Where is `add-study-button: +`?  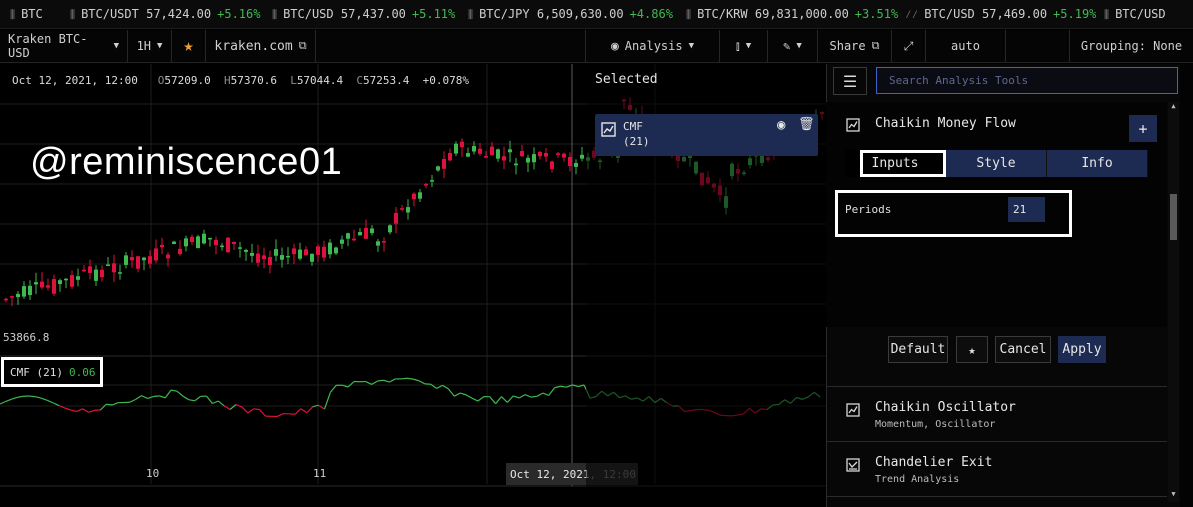
add-study-button: + is located at coordinates (1143, 128).